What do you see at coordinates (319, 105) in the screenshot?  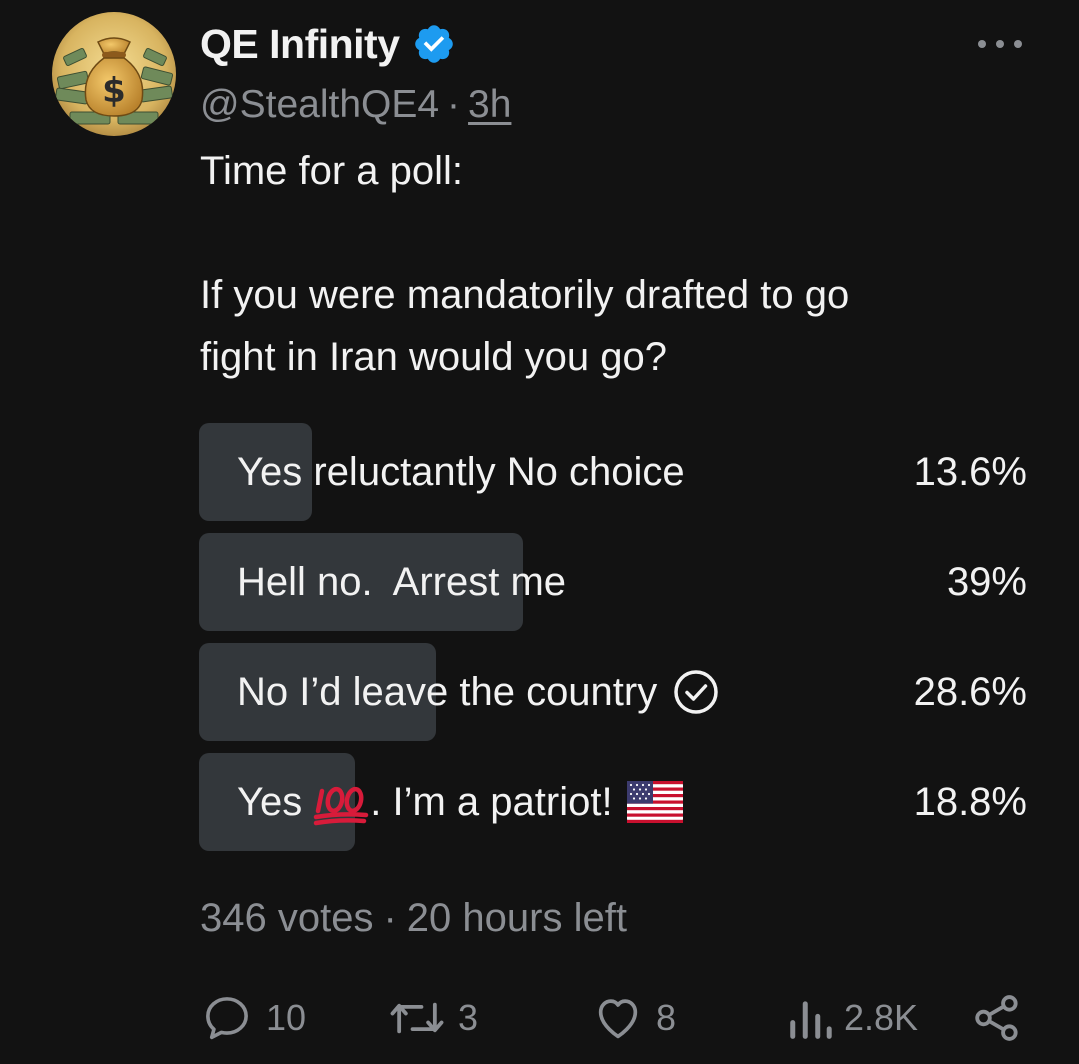 I see `author-handle: @StealthQE4` at bounding box center [319, 105].